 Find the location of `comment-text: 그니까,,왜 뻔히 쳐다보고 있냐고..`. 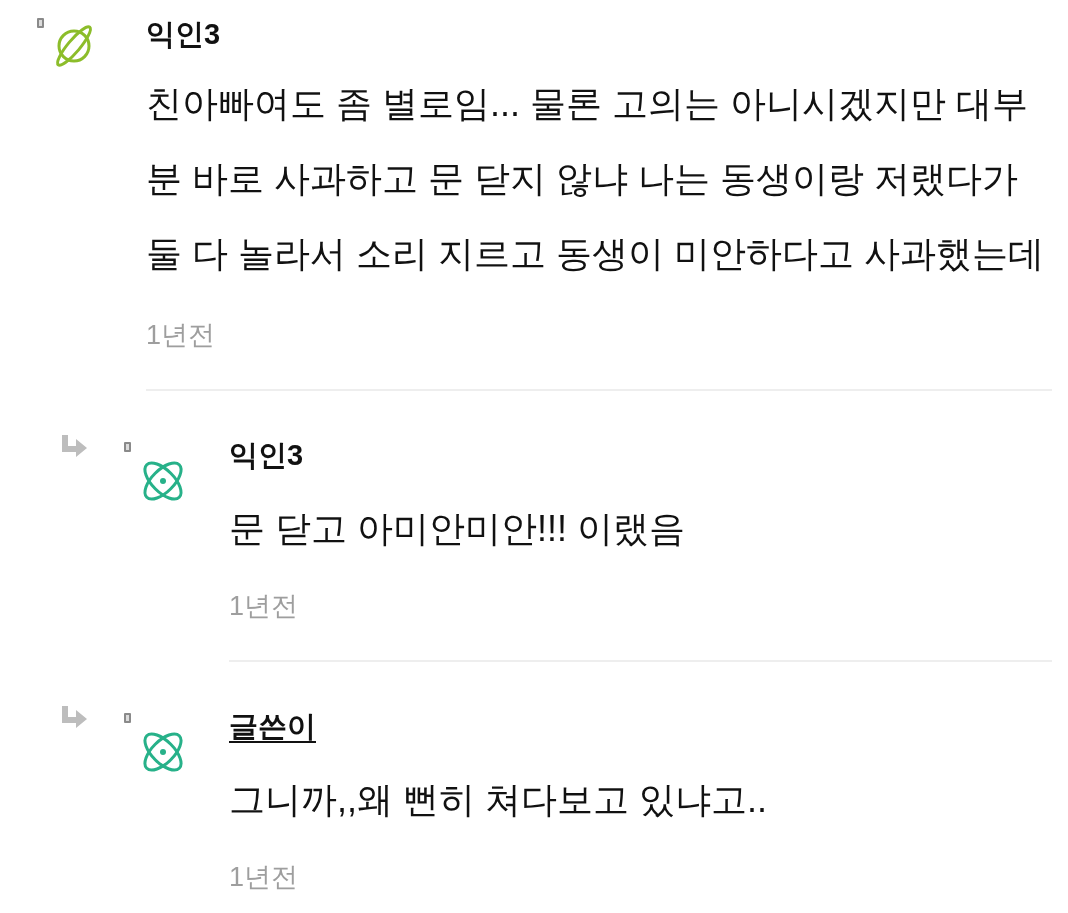

comment-text: 그니까,,왜 뻔히 쳐다보고 있냐고.. is located at coordinates (498, 800).